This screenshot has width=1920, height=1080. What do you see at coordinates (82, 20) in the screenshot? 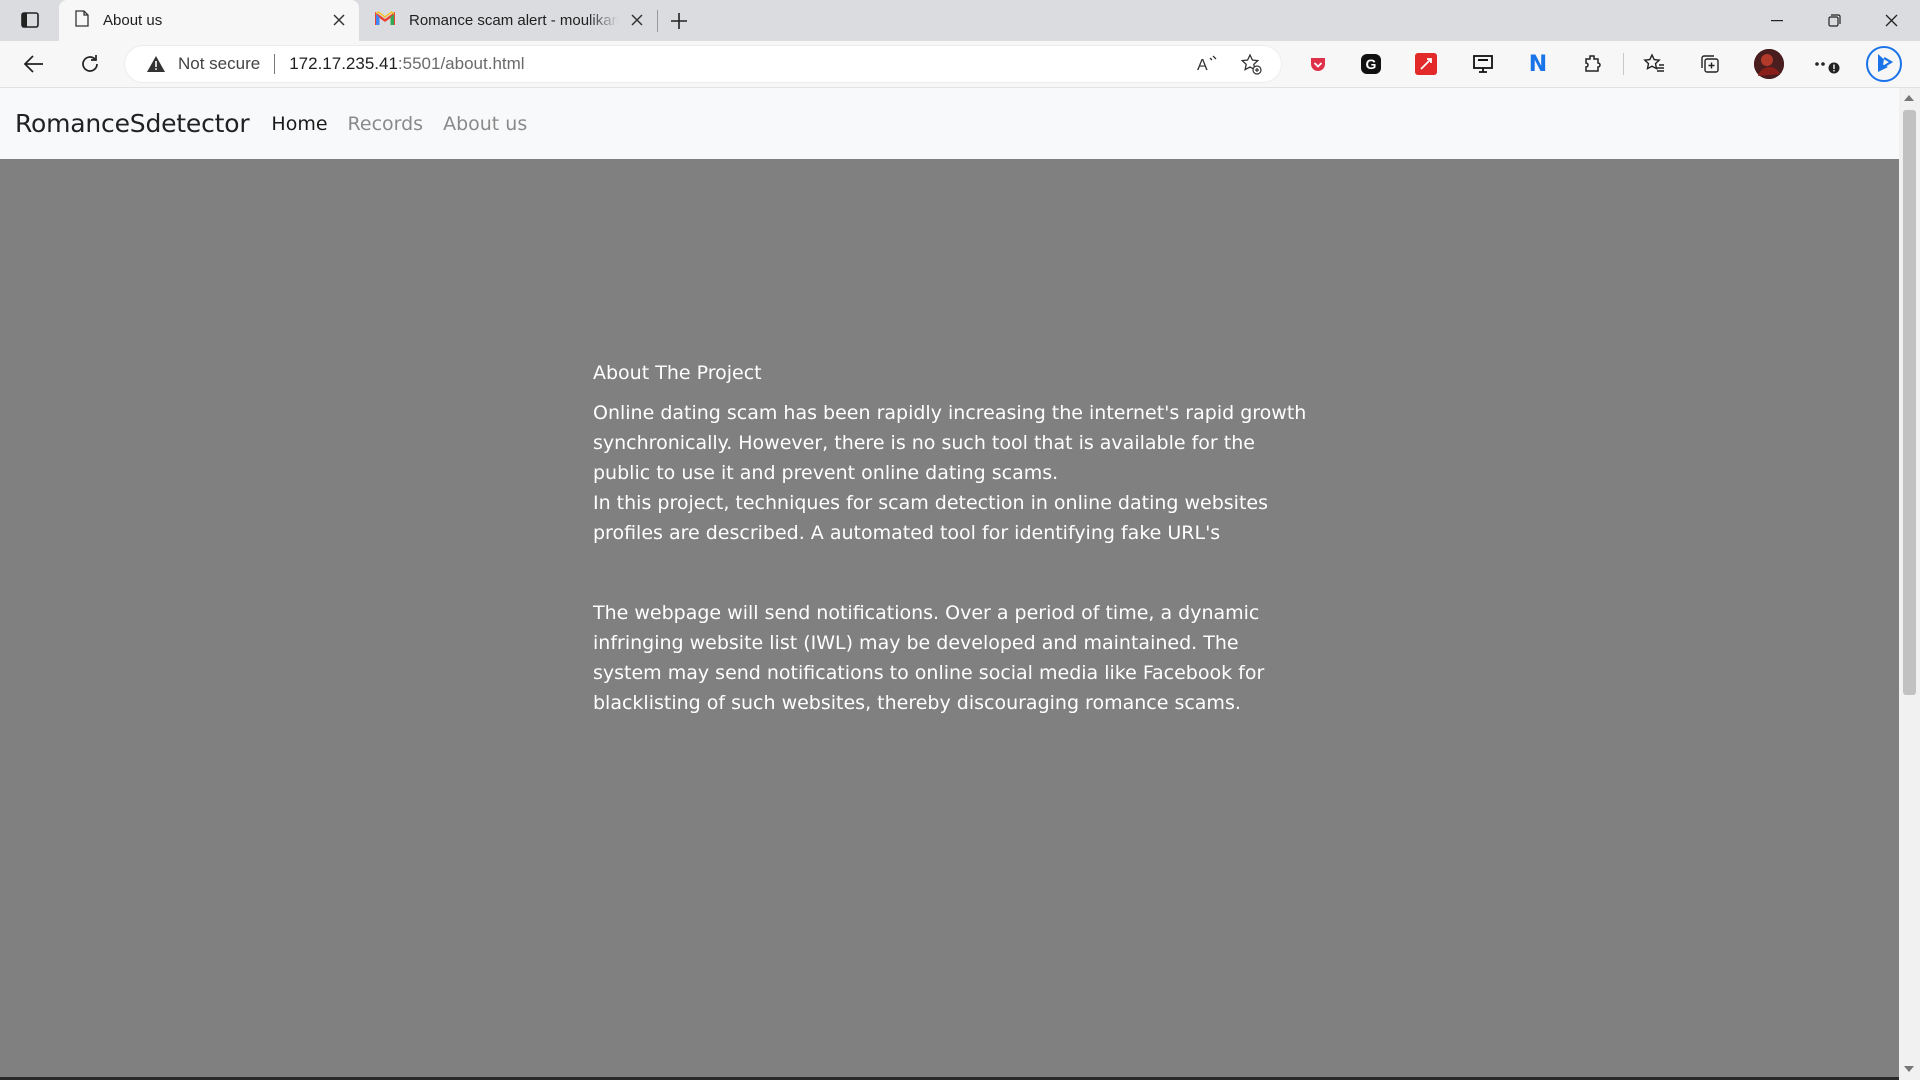
I see `page-icon` at bounding box center [82, 20].